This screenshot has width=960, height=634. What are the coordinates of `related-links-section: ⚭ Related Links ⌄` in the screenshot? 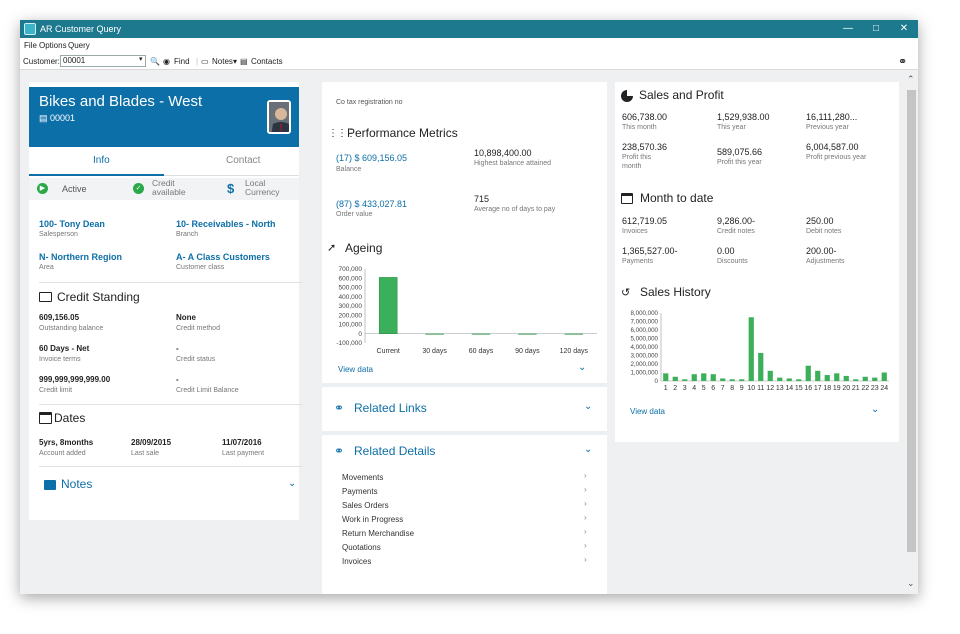 It's located at (464, 410).